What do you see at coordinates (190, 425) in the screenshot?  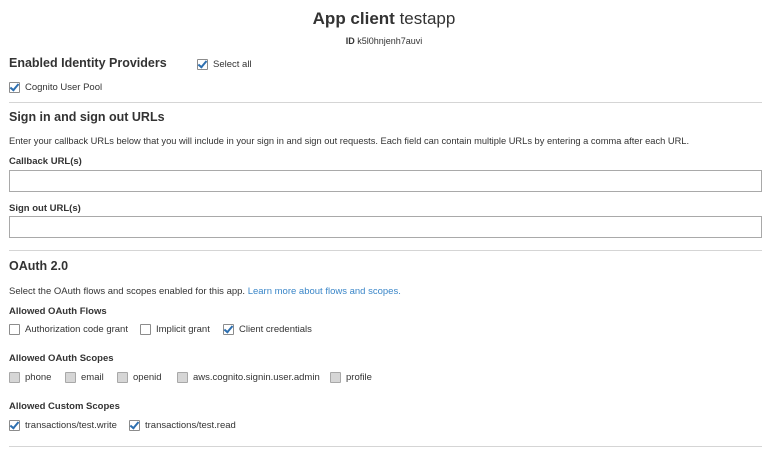 I see `custom-scope-label: transactions/test.read` at bounding box center [190, 425].